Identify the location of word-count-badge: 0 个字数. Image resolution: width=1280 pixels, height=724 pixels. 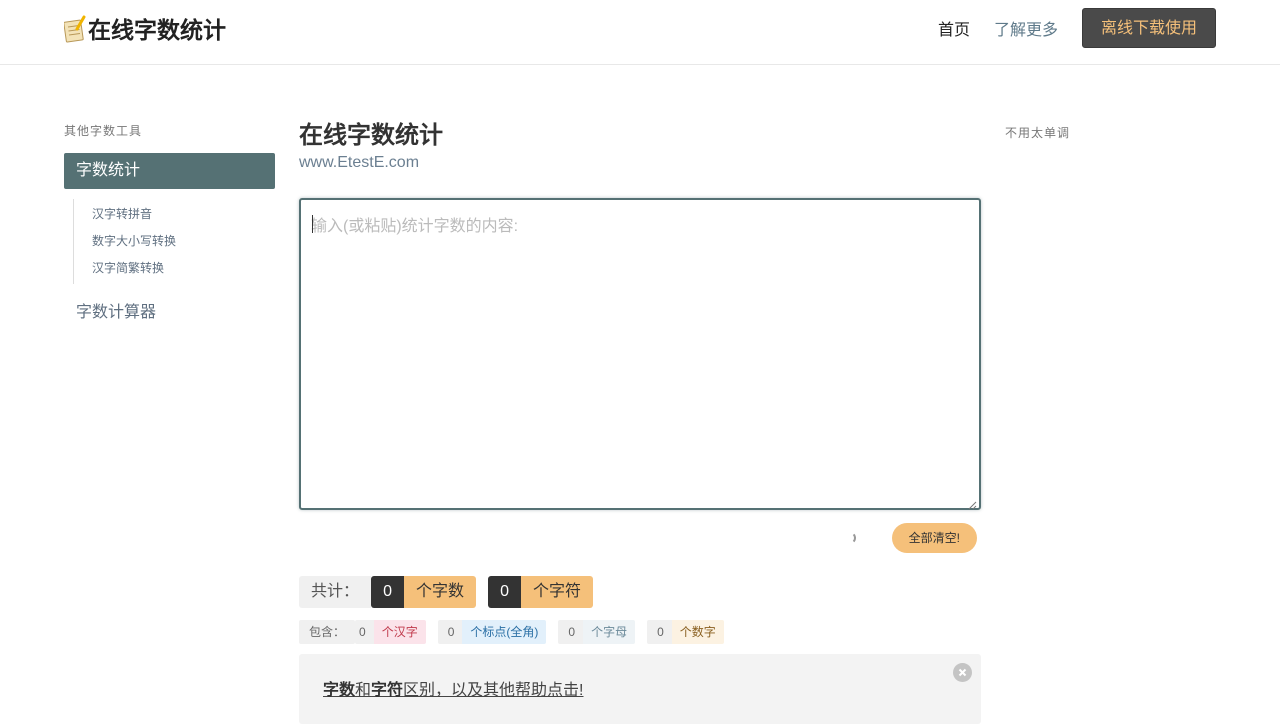
(424, 592).